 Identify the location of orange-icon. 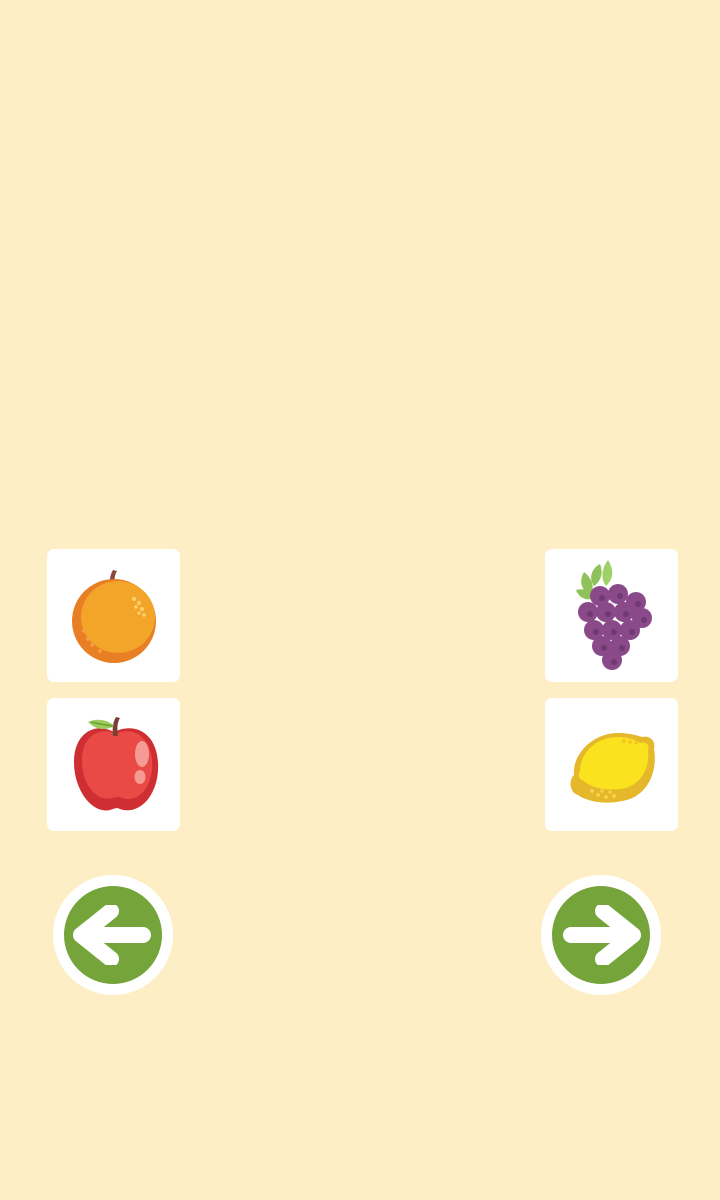
(113, 616).